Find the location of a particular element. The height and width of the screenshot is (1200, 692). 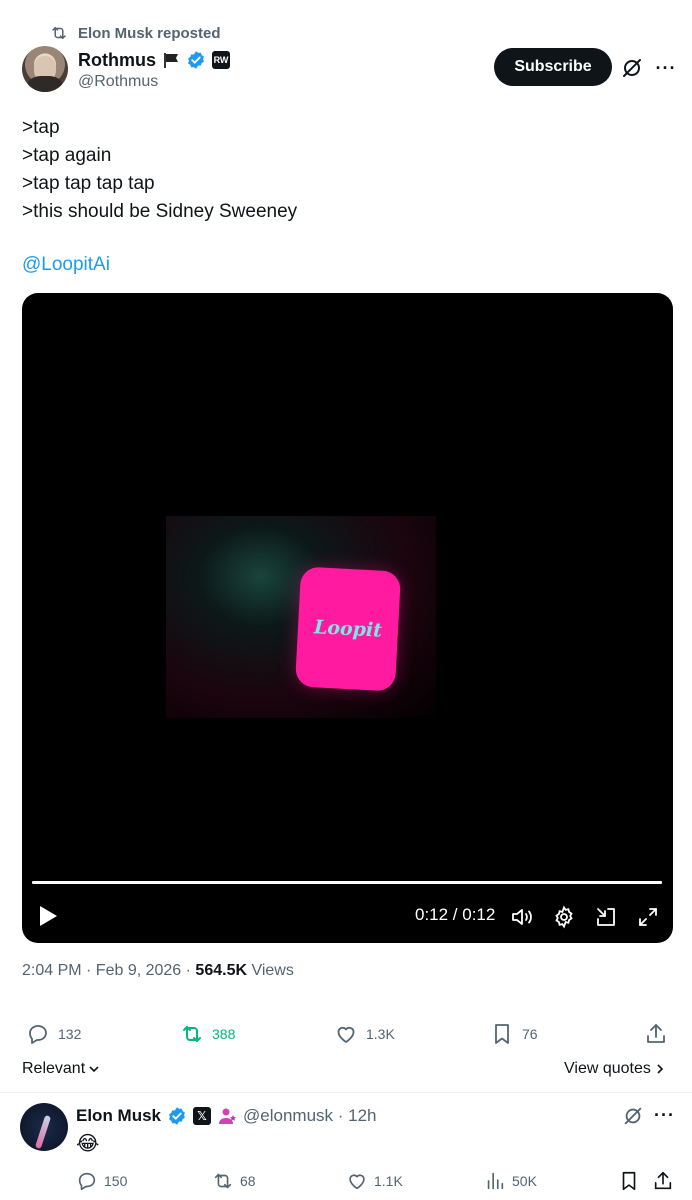

reply-like-button: 1.1K is located at coordinates (374, 1181).